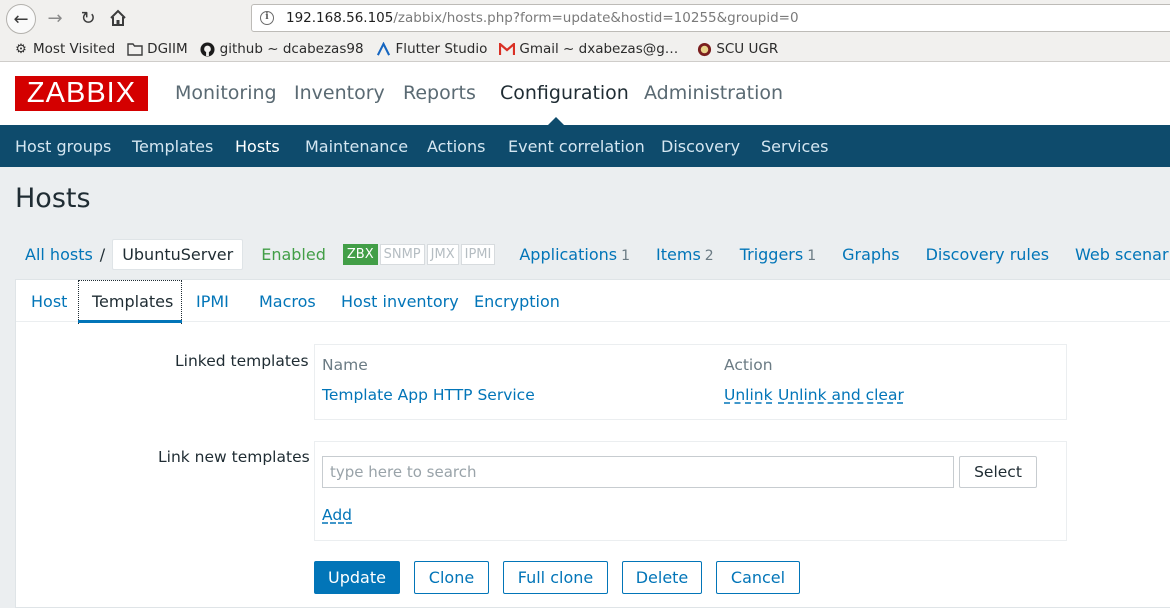 The image size is (1170, 608). Describe the element at coordinates (360, 254) in the screenshot. I see `interface-zbx-badge: ZBX` at that location.